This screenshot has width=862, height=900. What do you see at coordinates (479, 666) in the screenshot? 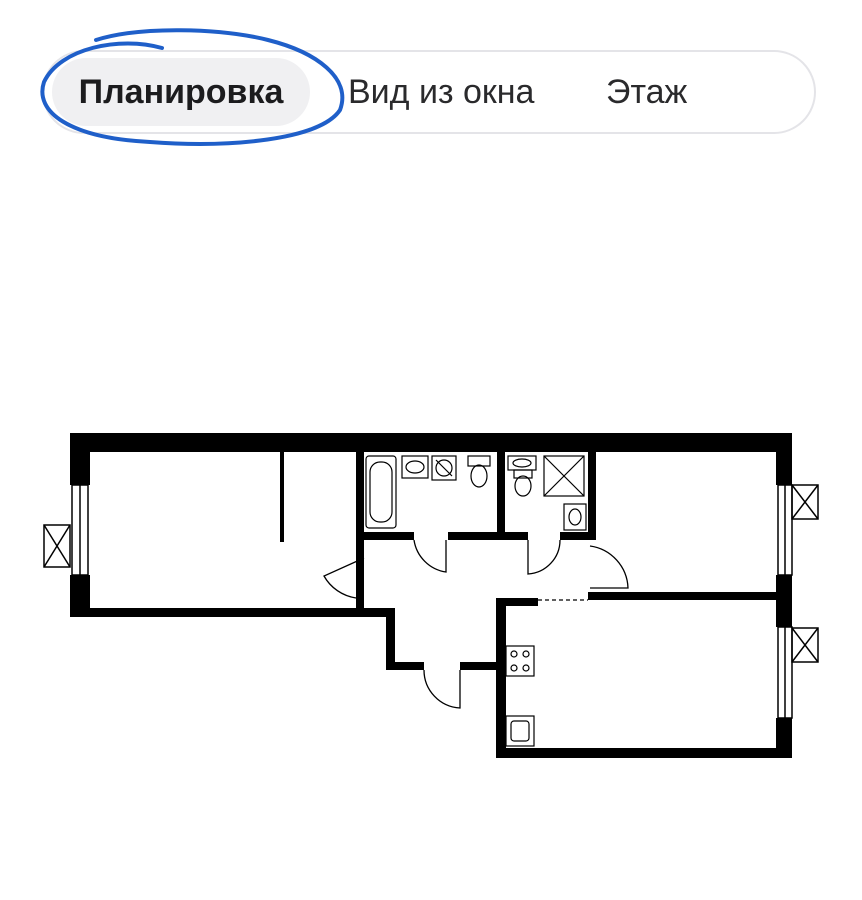
I see `corridor-wall-bottom-right` at bounding box center [479, 666].